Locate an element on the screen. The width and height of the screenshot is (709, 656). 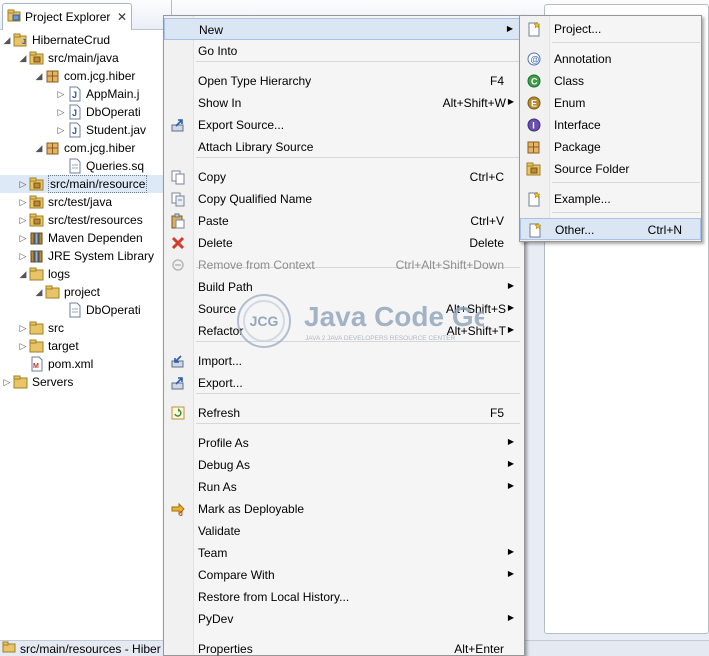
tree-item: ▷ src/test/java is located at coordinates (86, 202).